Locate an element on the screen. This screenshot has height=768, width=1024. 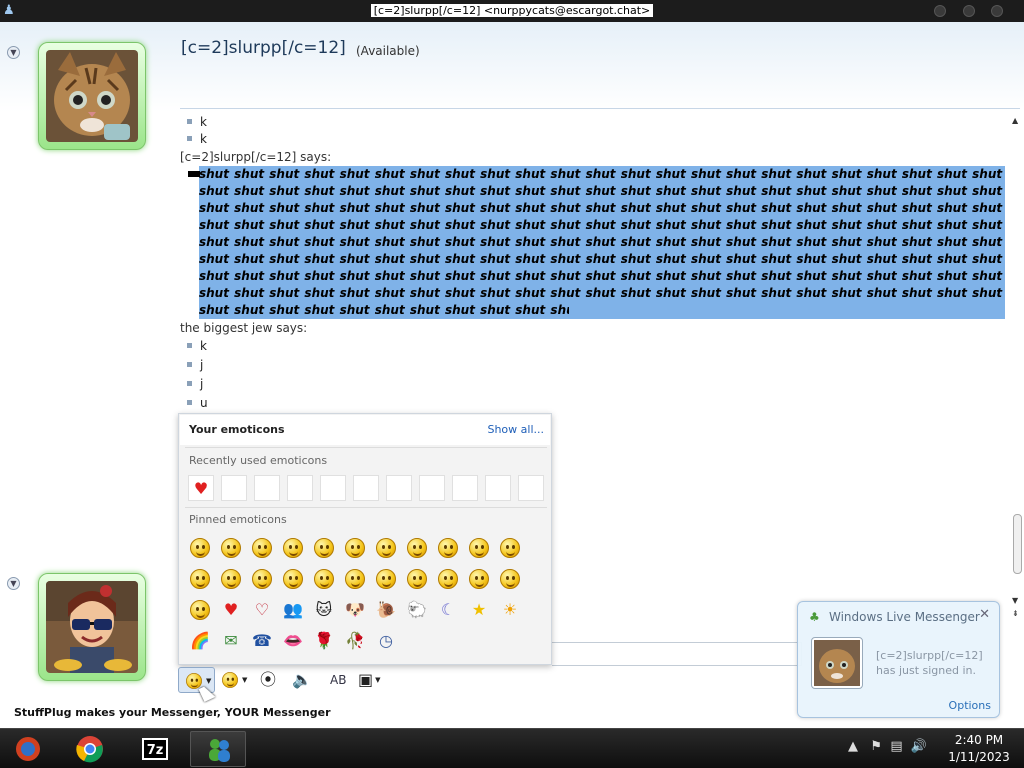
messenger-icon is located at coordinates (219, 750).